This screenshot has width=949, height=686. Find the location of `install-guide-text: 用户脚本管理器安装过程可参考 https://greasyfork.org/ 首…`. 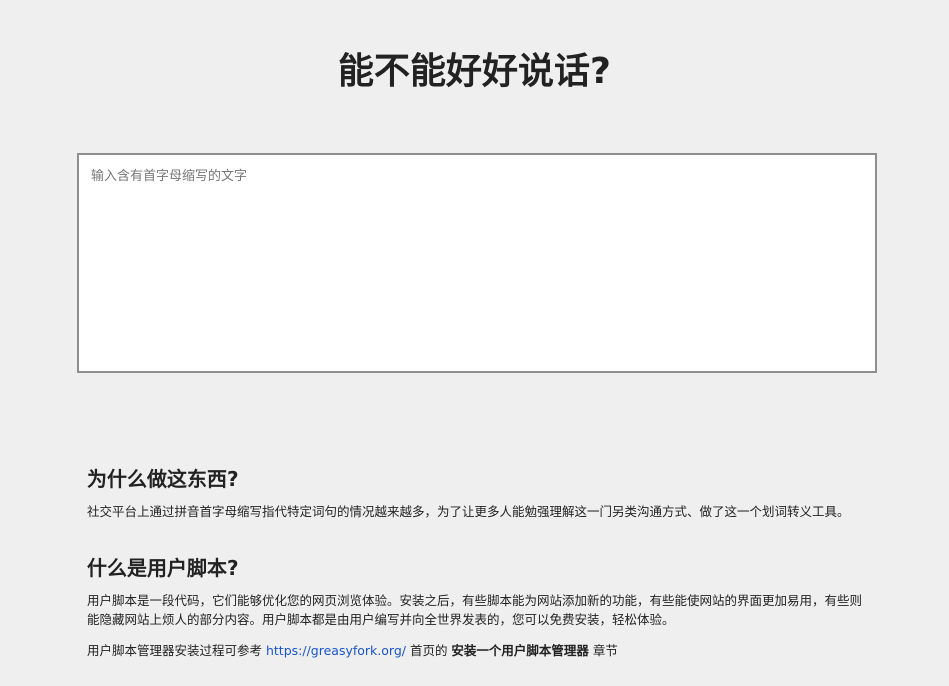

install-guide-text: 用户脚本管理器安装过程可参考 https://greasyfork.org/ 首… is located at coordinates (477, 650).